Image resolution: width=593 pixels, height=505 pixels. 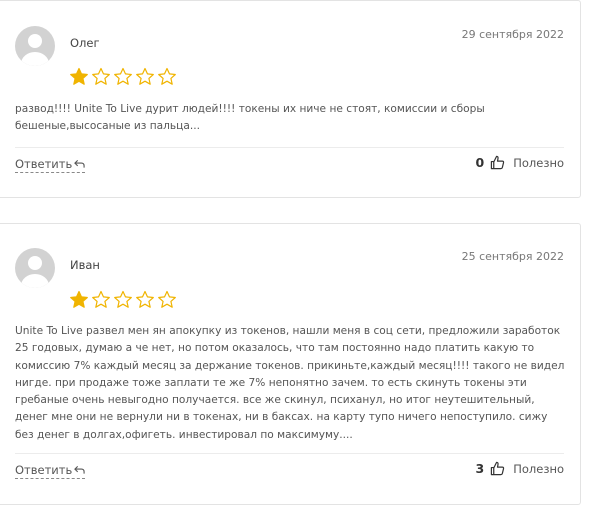 What do you see at coordinates (480, 162) in the screenshot?
I see `vote-count: 0` at bounding box center [480, 162].